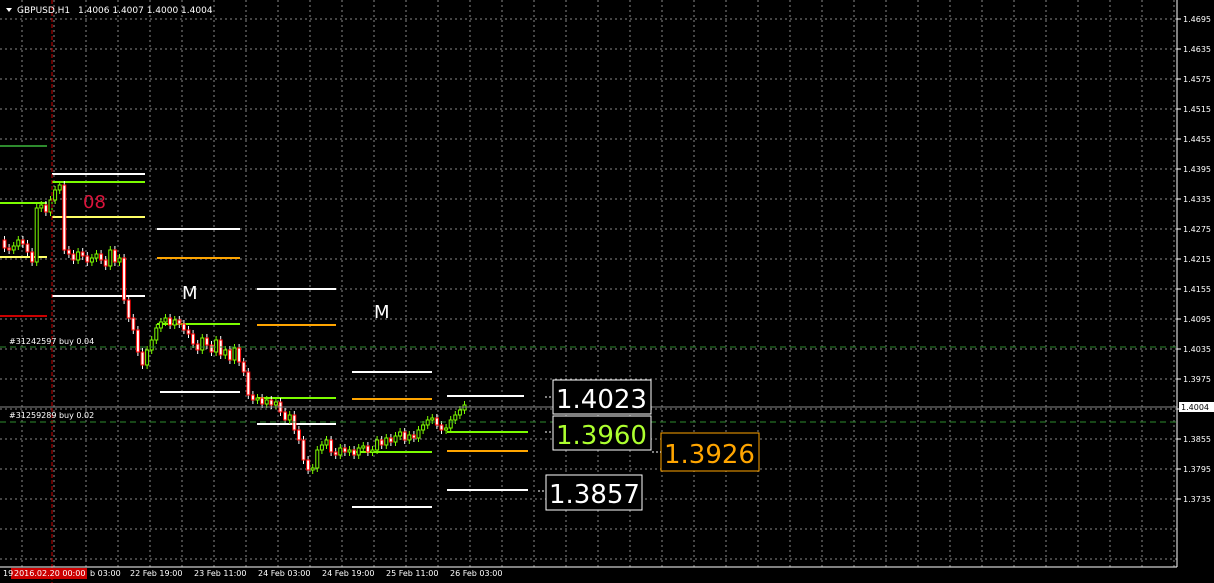 The width and height of the screenshot is (1214, 583). What do you see at coordinates (1197, 79) in the screenshot?
I see `price-tick-label: 1.4575` at bounding box center [1197, 79].